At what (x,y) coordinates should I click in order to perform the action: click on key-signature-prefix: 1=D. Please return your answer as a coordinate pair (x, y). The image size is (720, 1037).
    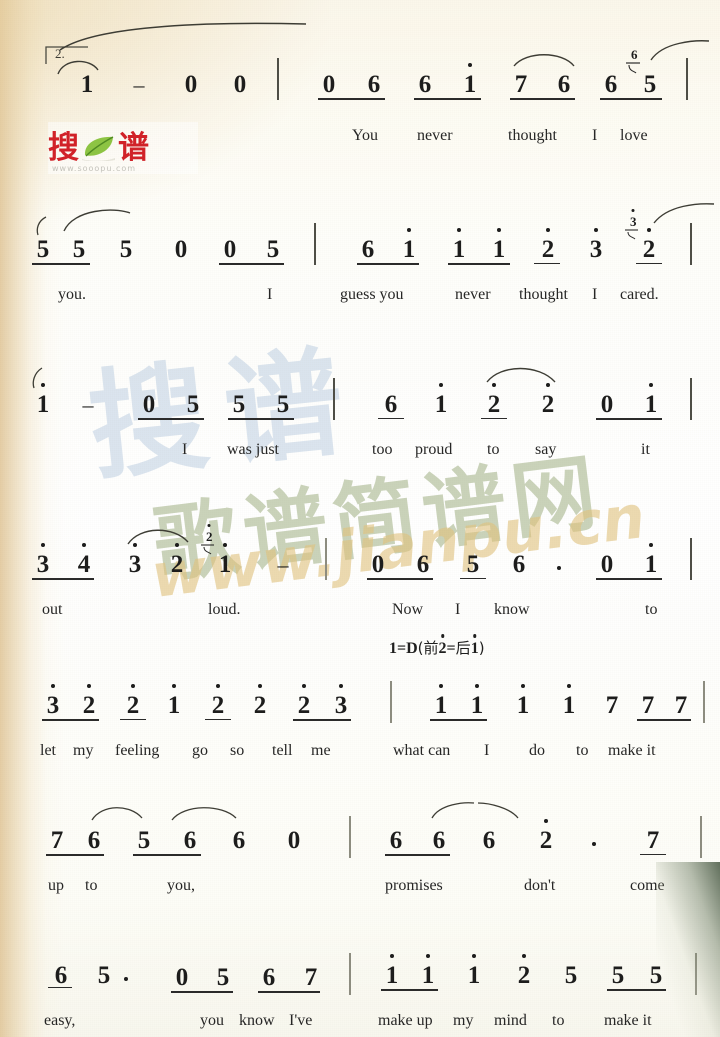
    Looking at the image, I should click on (403, 648).